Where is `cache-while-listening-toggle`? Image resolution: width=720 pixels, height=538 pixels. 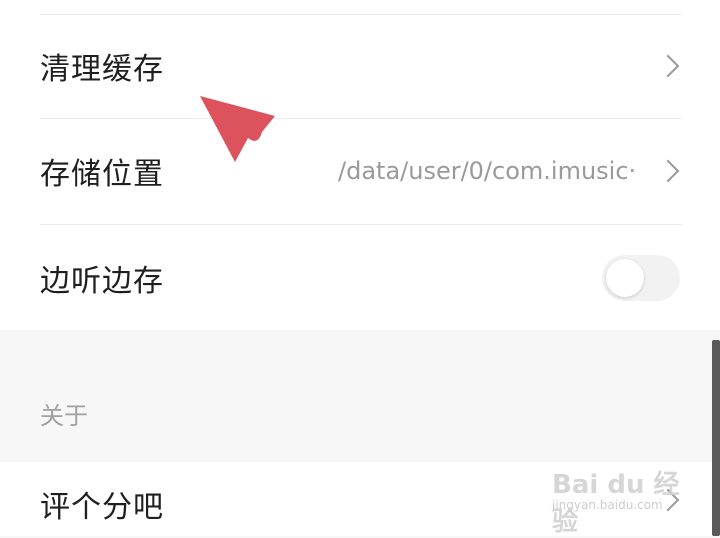 cache-while-listening-toggle is located at coordinates (641, 277).